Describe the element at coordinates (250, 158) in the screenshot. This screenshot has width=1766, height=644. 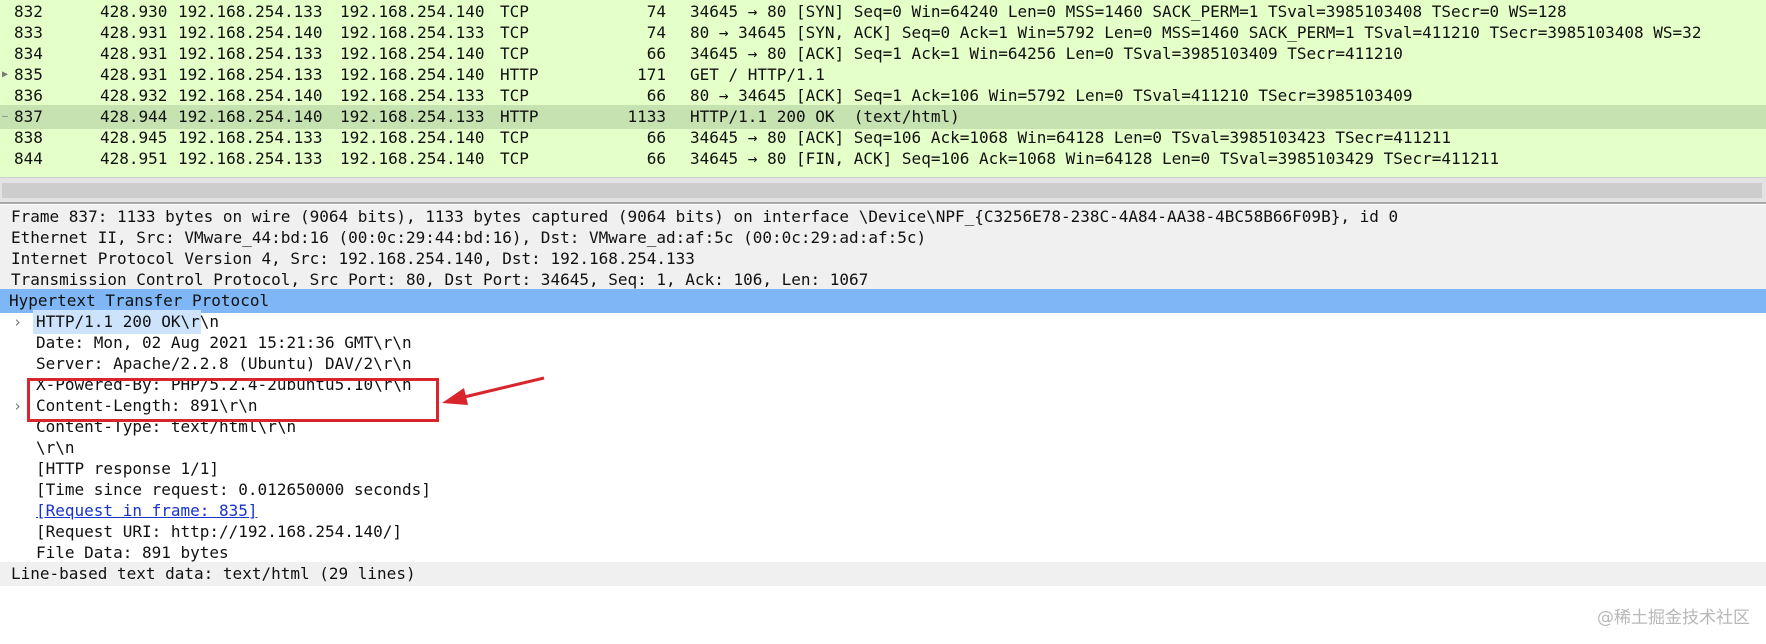
I see `packet-src: 192.168.254.133` at that location.